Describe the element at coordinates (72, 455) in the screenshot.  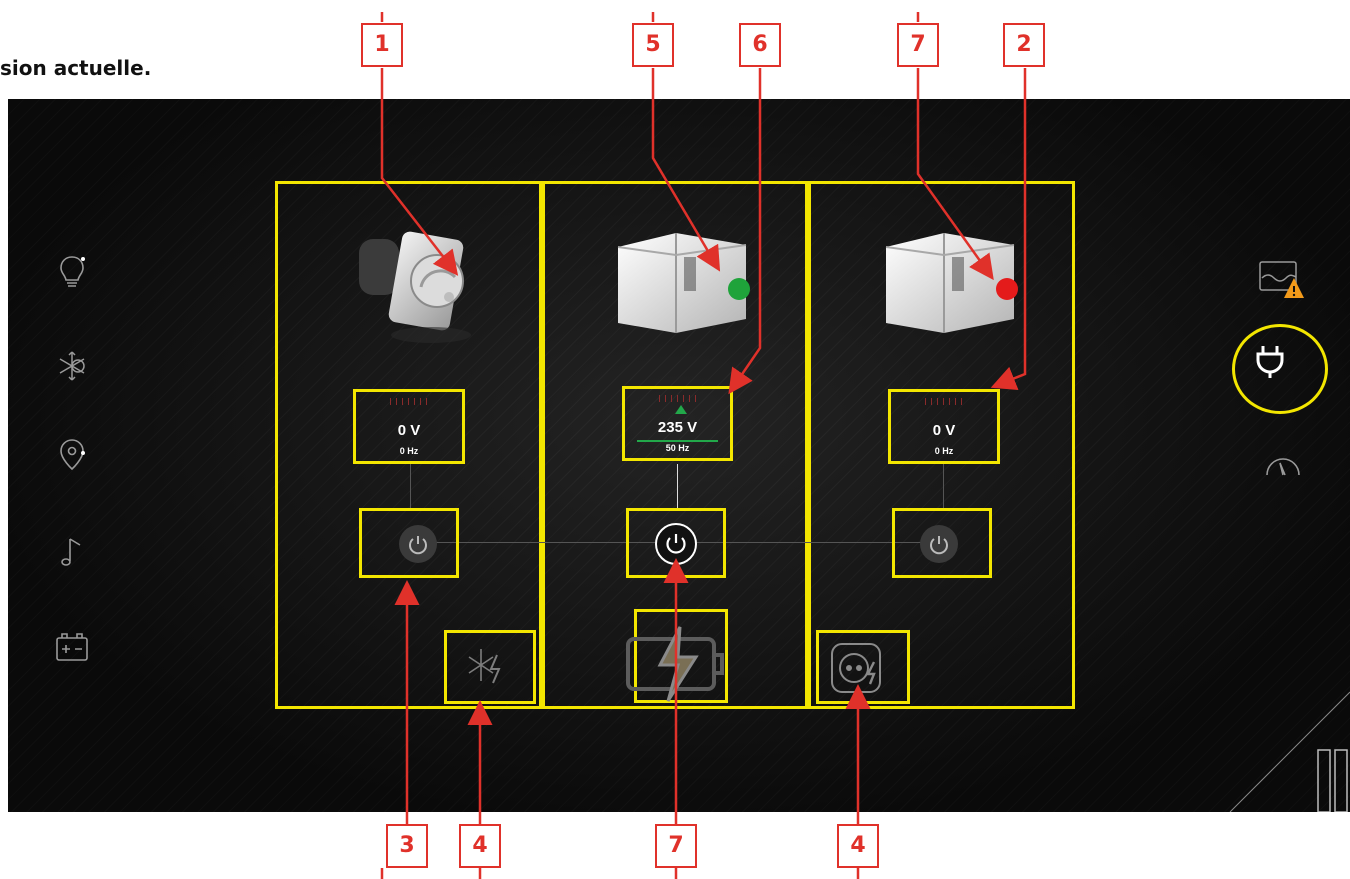
I see `location-icon` at that location.